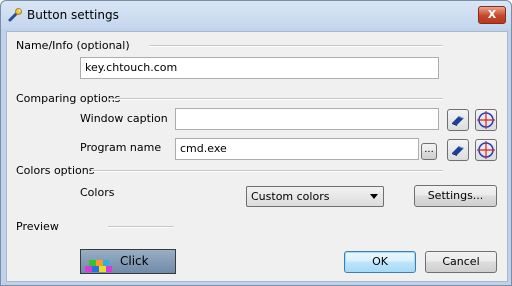 The width and height of the screenshot is (512, 286). I want to click on window-caption-label: Window caption, so click(124, 118).